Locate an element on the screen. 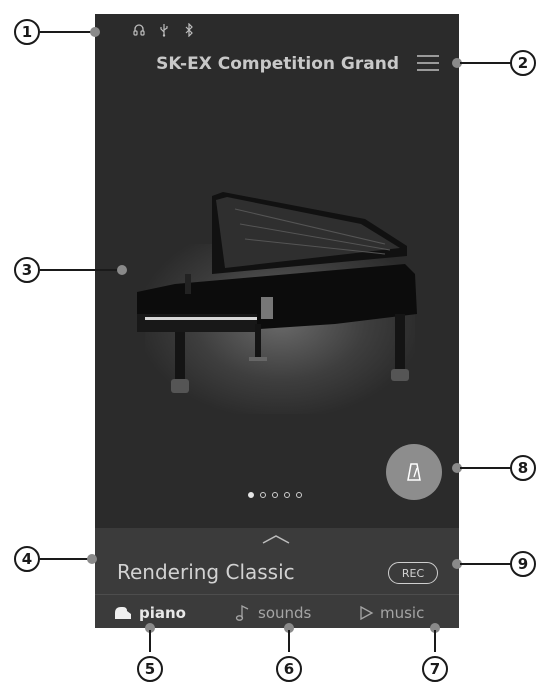 The image size is (542, 687). music-note-icon is located at coordinates (242, 612).